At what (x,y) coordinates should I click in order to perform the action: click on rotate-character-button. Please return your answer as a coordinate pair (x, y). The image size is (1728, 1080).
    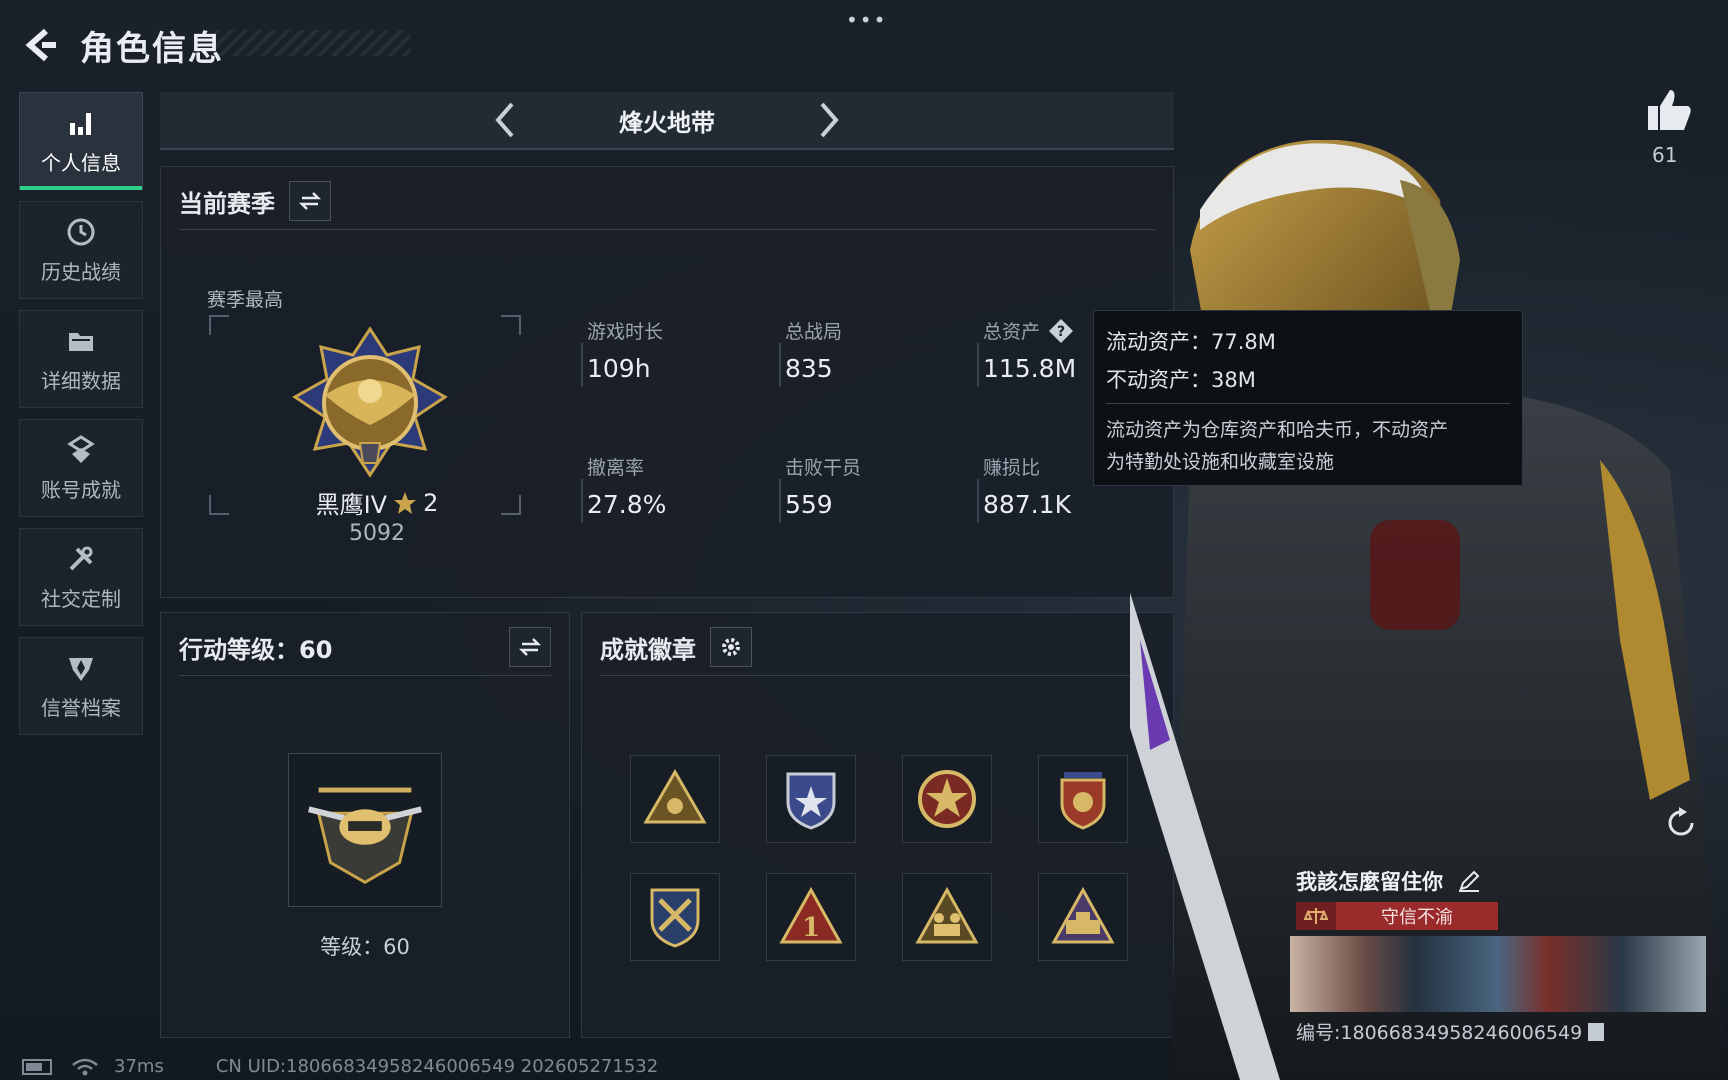
    Looking at the image, I should click on (1681, 823).